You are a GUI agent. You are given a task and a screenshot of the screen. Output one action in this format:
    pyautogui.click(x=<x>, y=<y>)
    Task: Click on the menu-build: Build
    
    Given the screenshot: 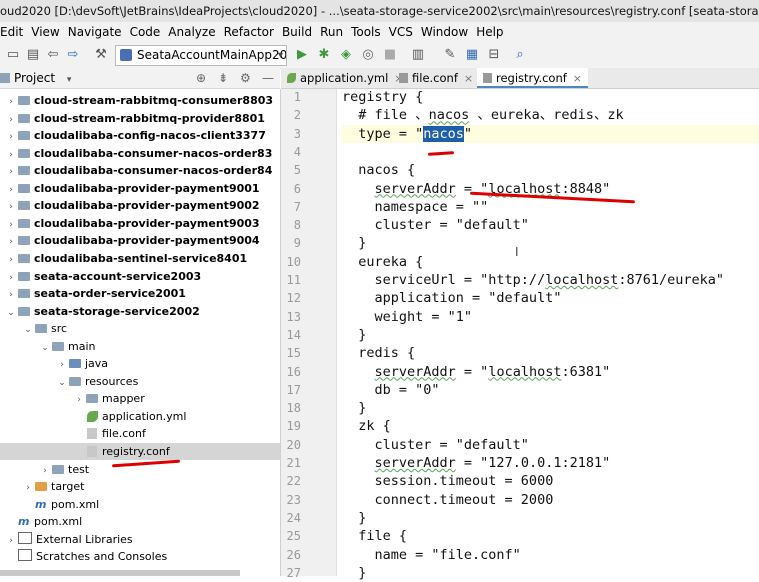 What is the action you would take?
    pyautogui.click(x=297, y=32)
    